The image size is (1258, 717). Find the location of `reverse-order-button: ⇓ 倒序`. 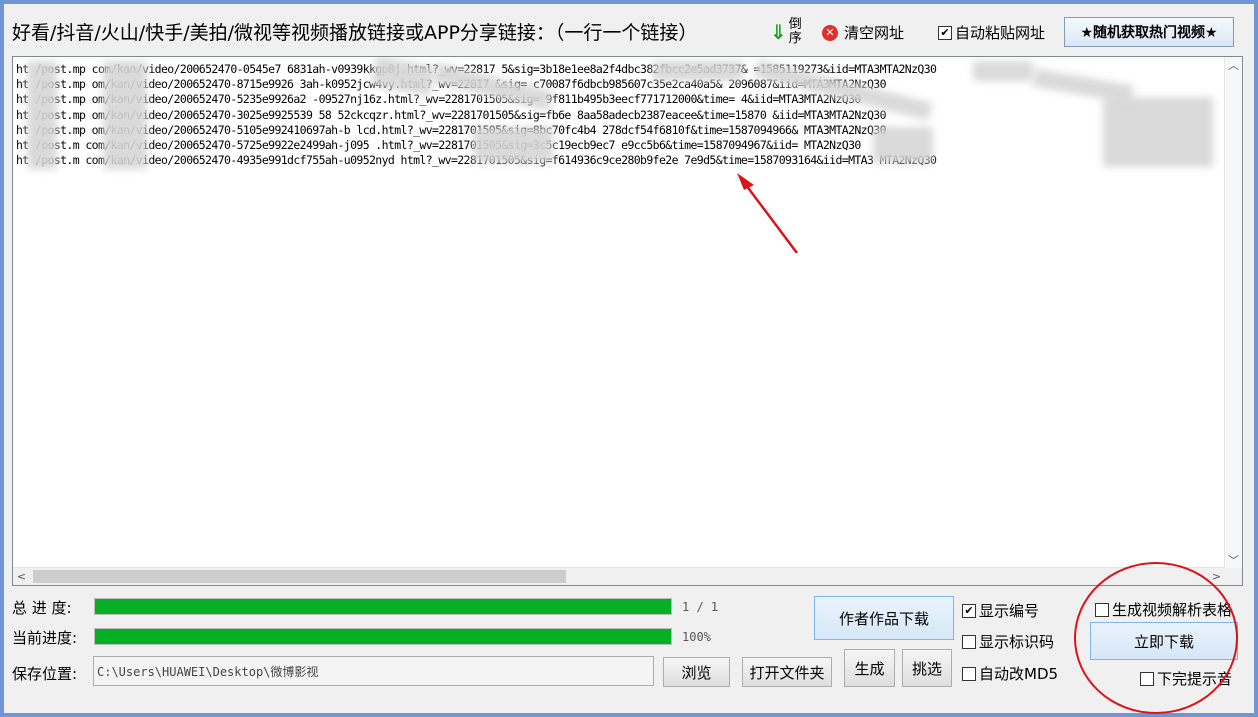

reverse-order-button: ⇓ 倒序 is located at coordinates (786, 32).